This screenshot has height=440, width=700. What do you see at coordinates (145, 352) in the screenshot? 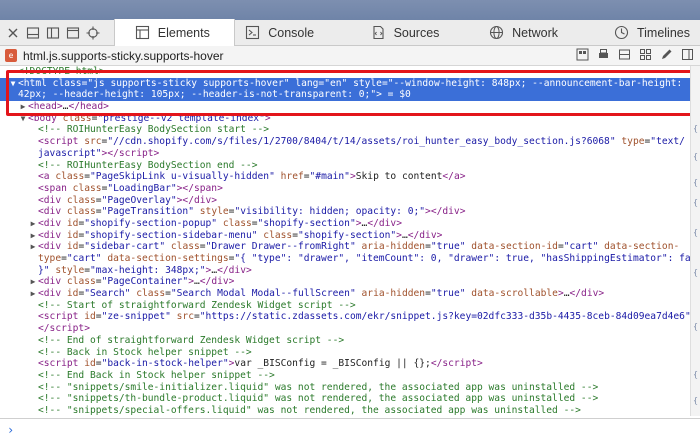
I see `dom-node-markup: <!-- Back in Stock helper snippet -->` at bounding box center [145, 352].